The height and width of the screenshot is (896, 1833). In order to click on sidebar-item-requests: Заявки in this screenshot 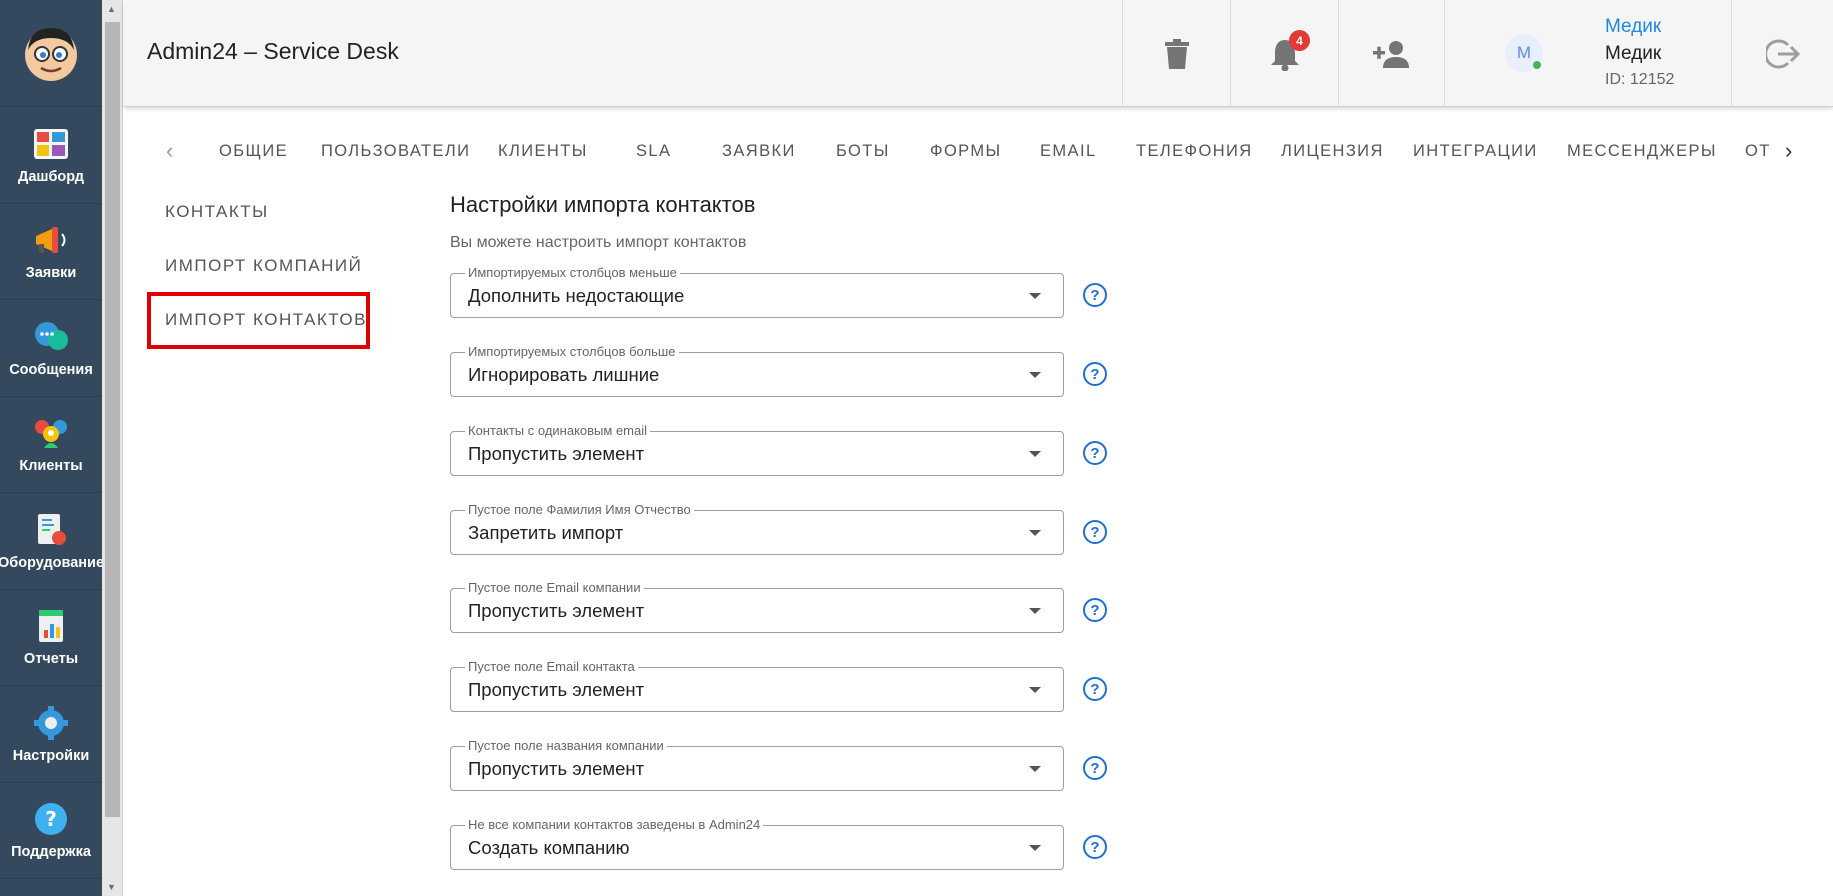, I will do `click(51, 252)`.